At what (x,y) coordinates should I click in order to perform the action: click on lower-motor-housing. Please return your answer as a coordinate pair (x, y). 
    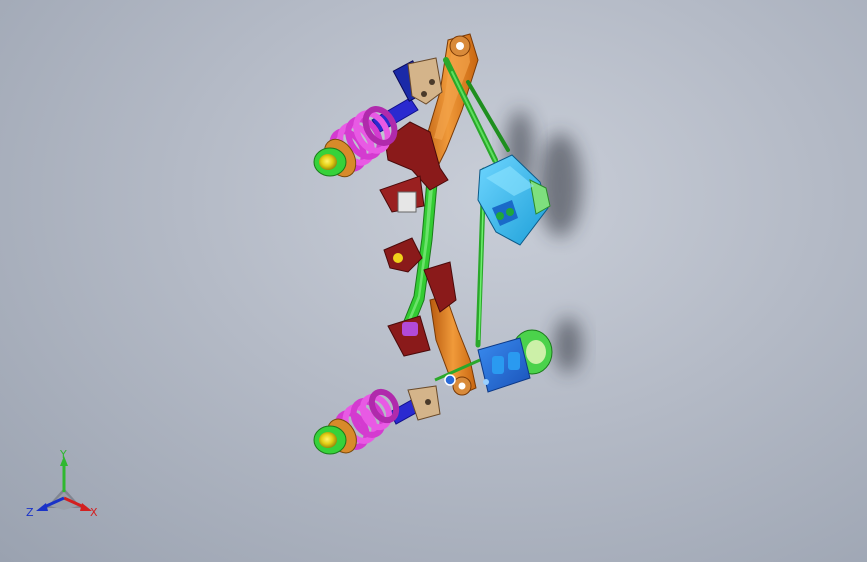
    Looking at the image, I should click on (515, 361).